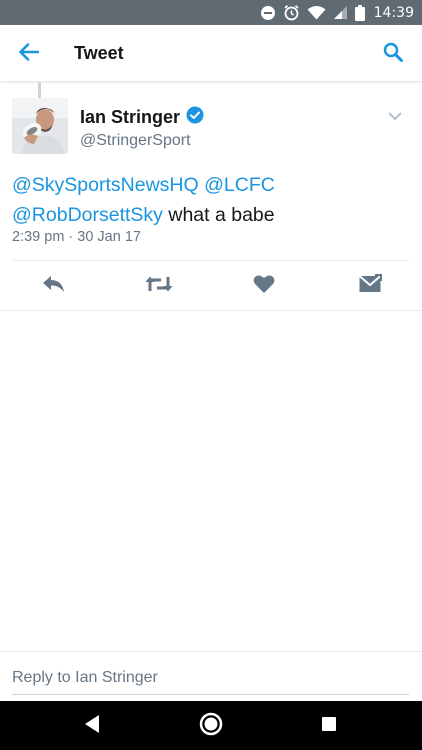  I want to click on back-button, so click(29, 54).